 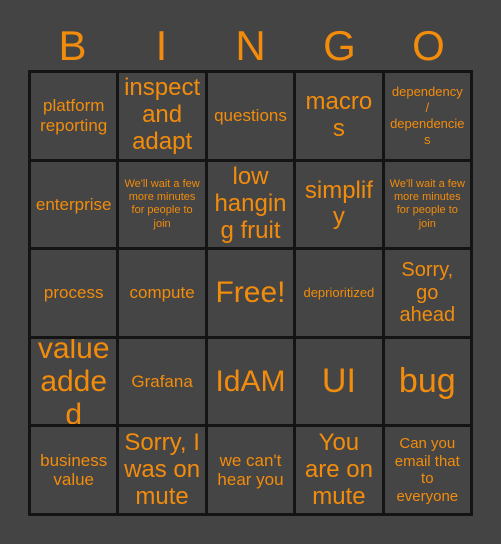 I want to click on bingo-cell-label: macros, so click(x=339, y=114).